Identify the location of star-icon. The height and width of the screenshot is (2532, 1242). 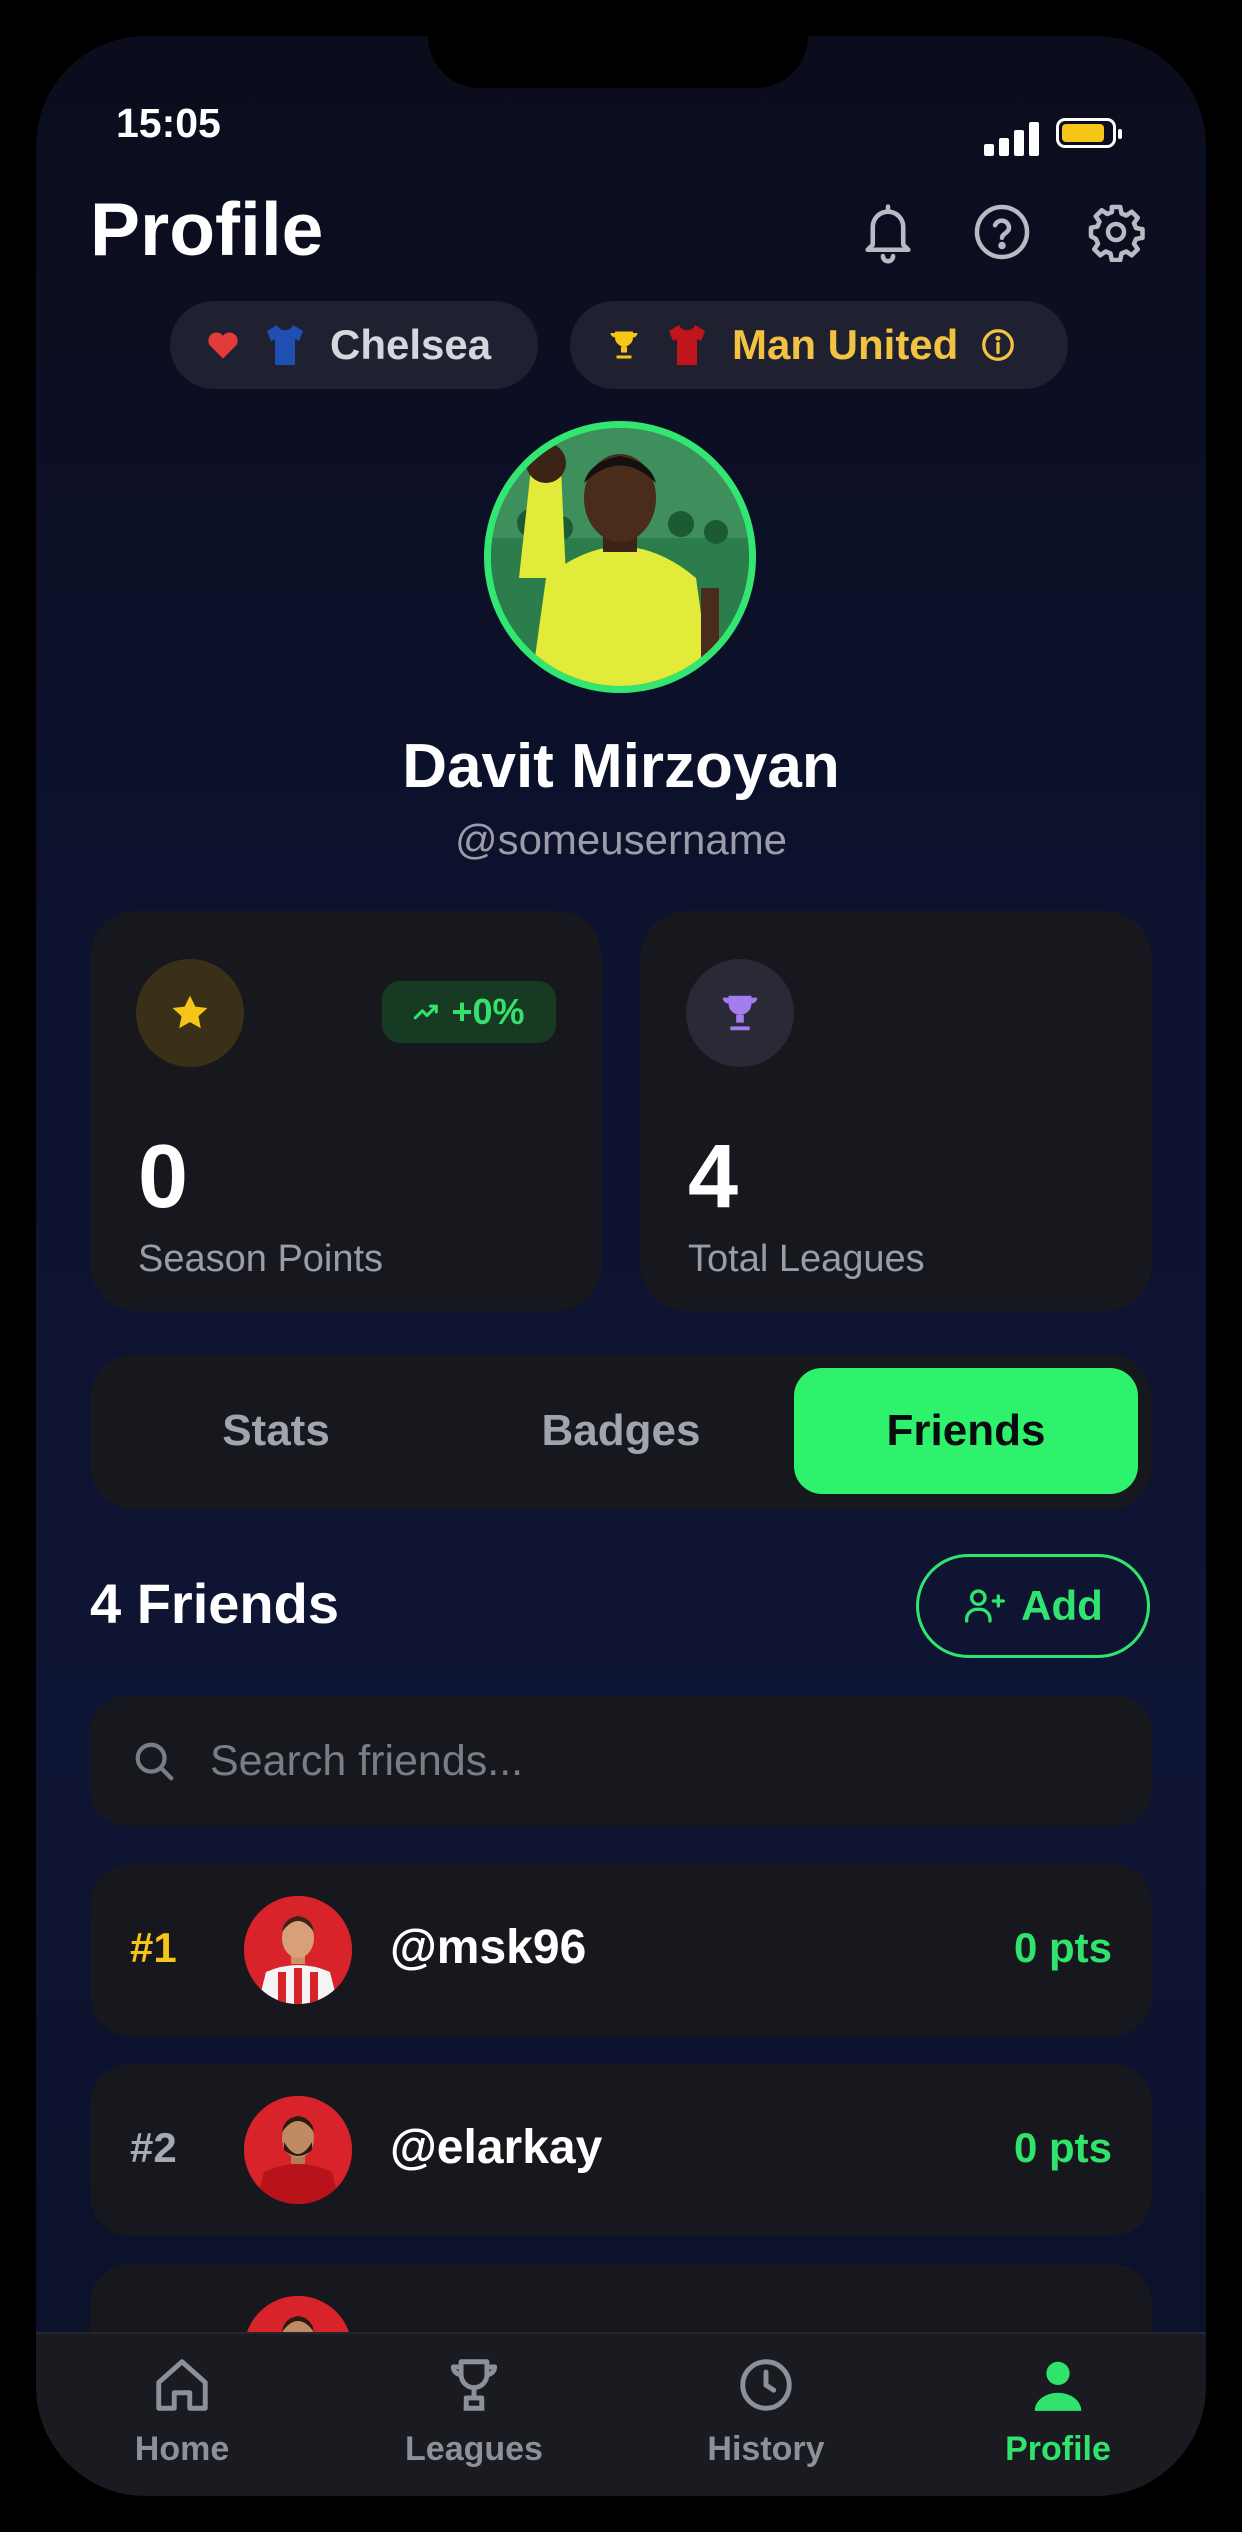
(190, 1013).